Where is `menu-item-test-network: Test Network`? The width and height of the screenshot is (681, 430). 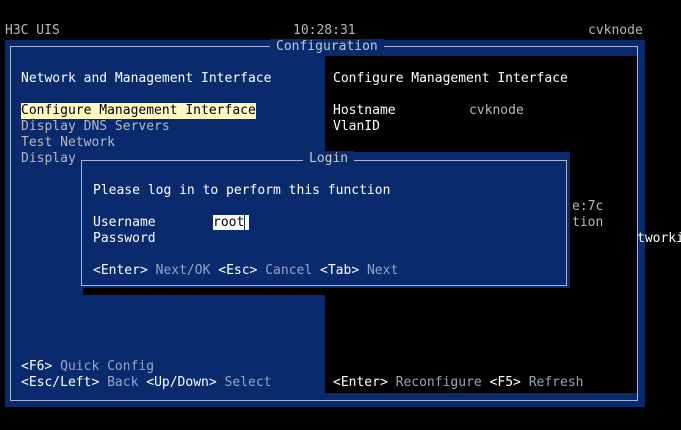 menu-item-test-network: Test Network is located at coordinates (68, 143).